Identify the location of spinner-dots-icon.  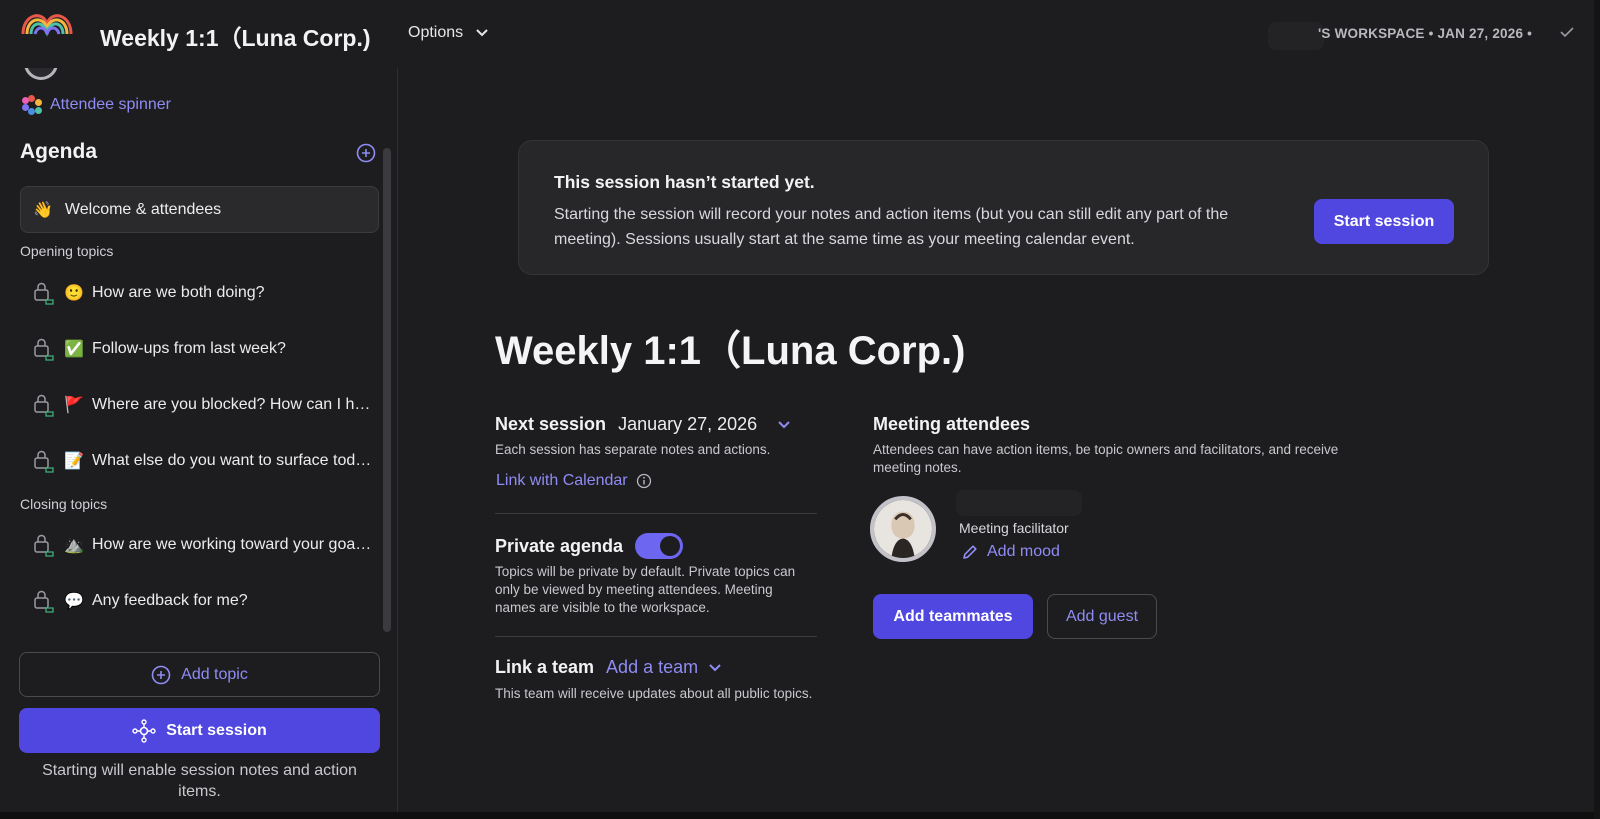
(32, 105).